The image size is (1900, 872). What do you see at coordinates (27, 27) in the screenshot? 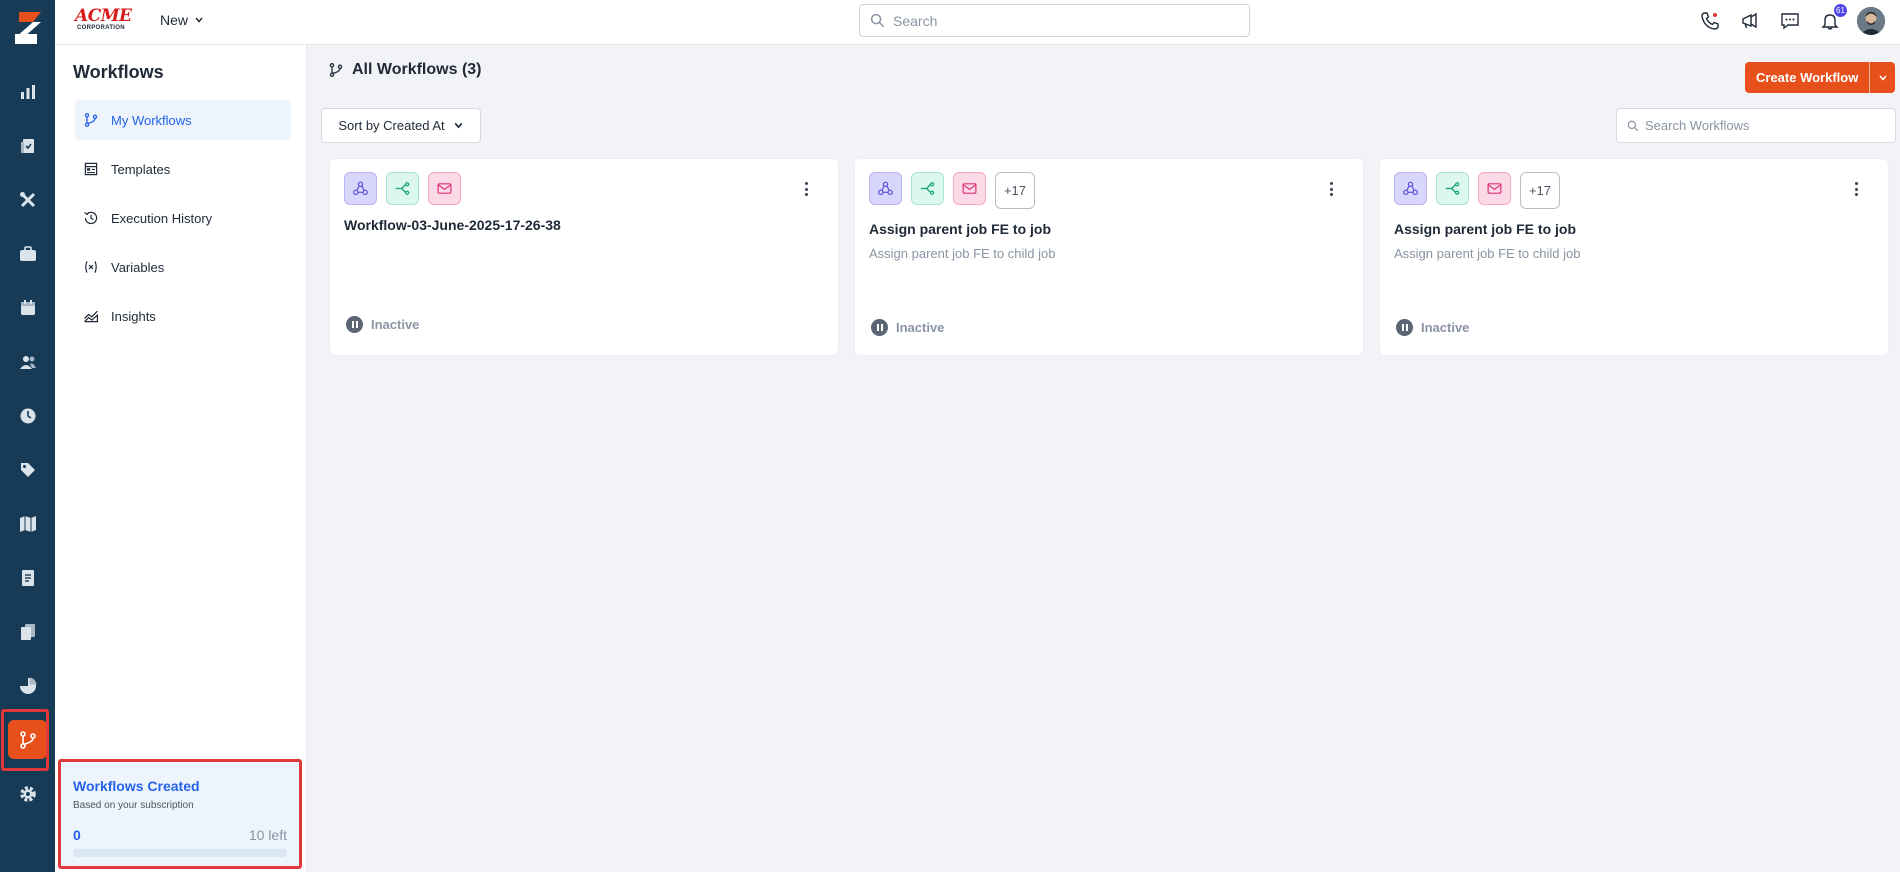
I see `app-logo-icon` at bounding box center [27, 27].